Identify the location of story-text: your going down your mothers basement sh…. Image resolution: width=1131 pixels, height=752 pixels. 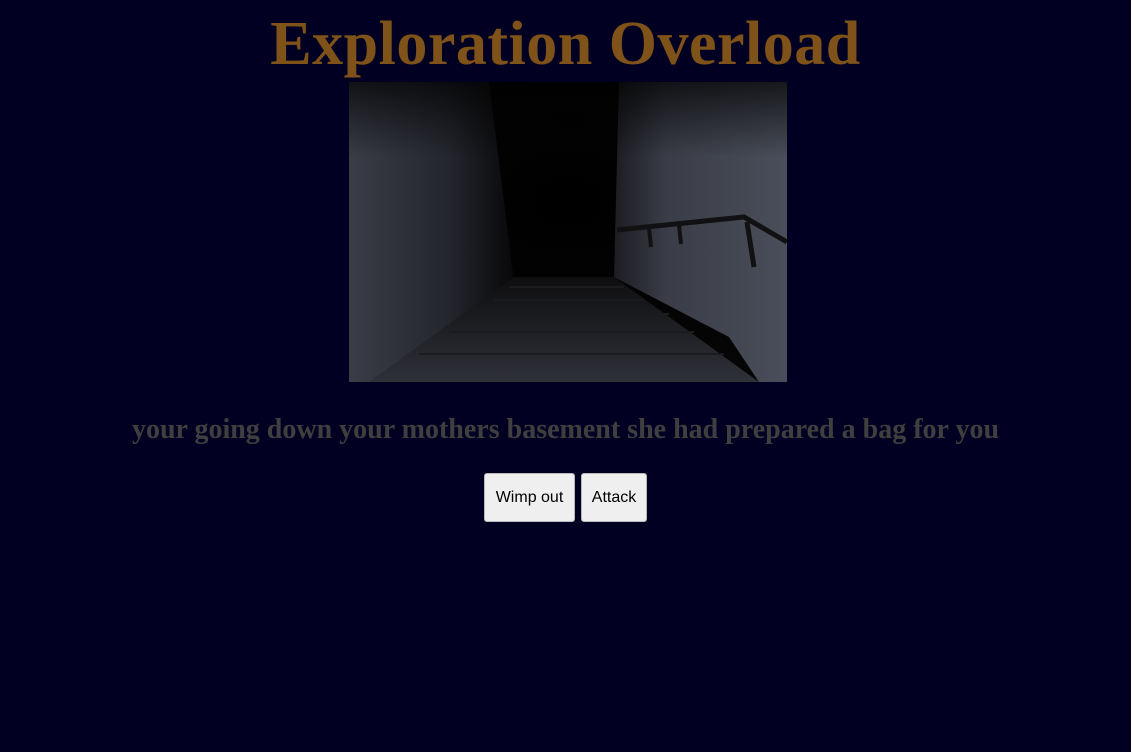
(565, 429).